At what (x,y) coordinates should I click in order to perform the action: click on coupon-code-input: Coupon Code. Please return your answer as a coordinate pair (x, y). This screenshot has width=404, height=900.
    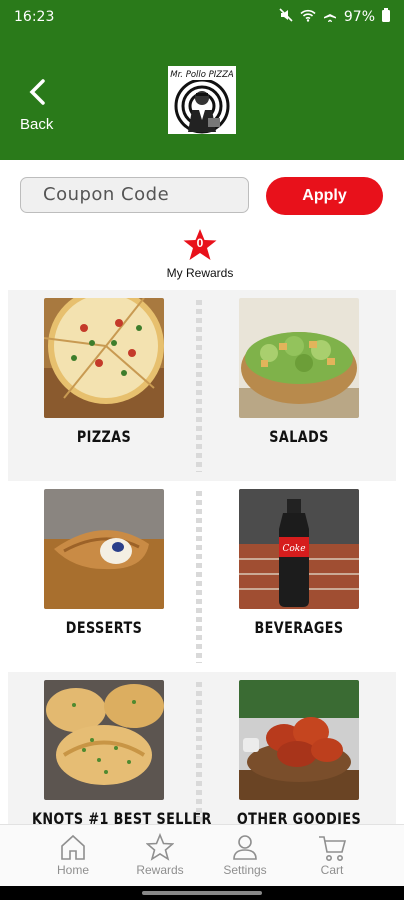
    Looking at the image, I should click on (134, 195).